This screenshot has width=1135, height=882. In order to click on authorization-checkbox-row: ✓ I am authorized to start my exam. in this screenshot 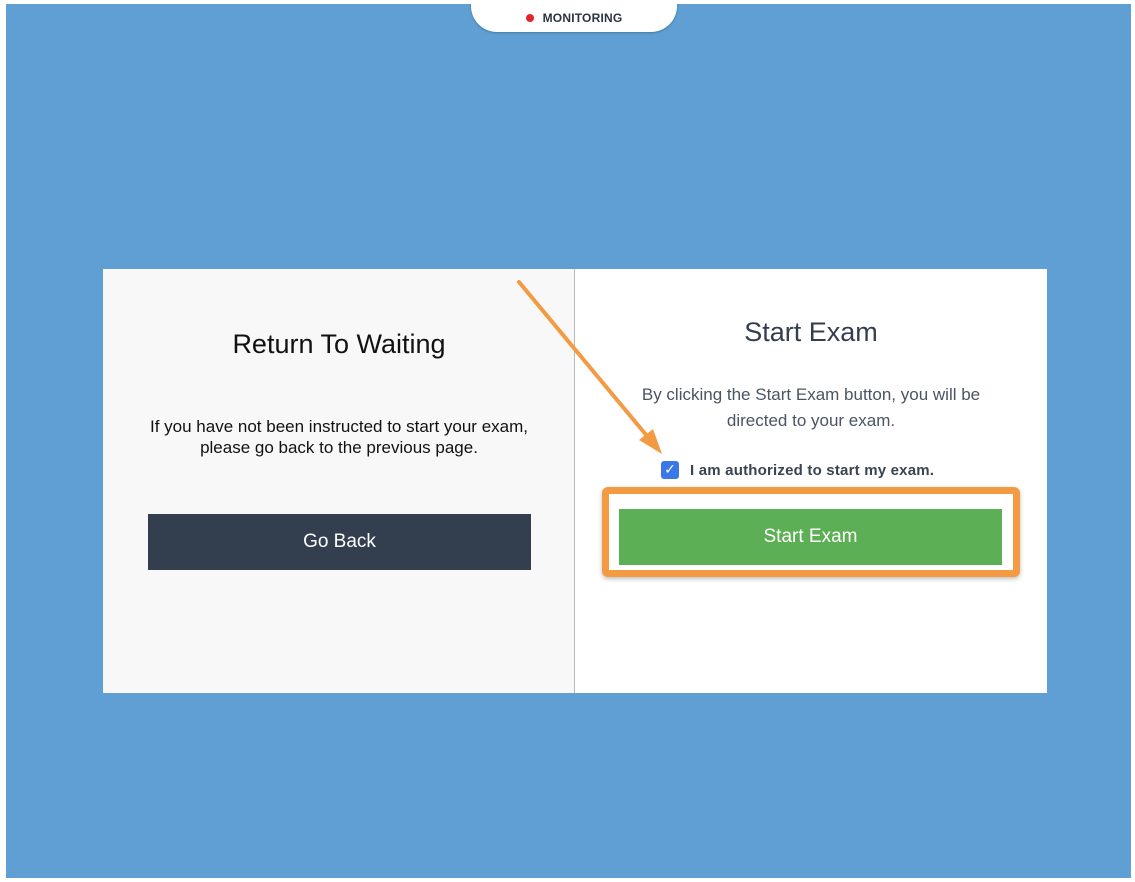, I will do `click(797, 470)`.